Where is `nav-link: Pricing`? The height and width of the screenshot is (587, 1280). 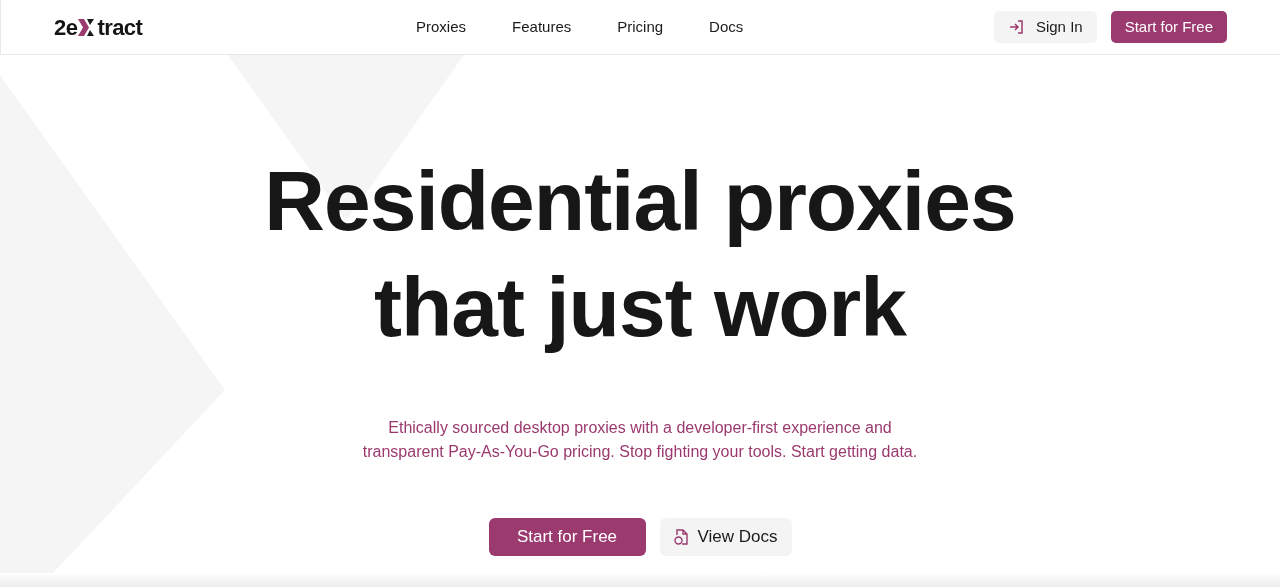
nav-link: Pricing is located at coordinates (640, 27).